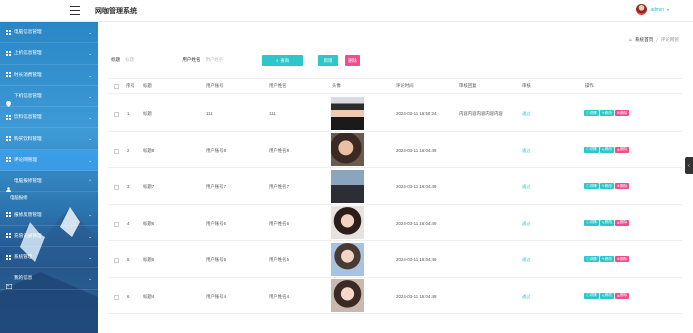 The image size is (693, 333). I want to click on sidebar-item: 充值记录管理 ⌄, so click(49, 236).